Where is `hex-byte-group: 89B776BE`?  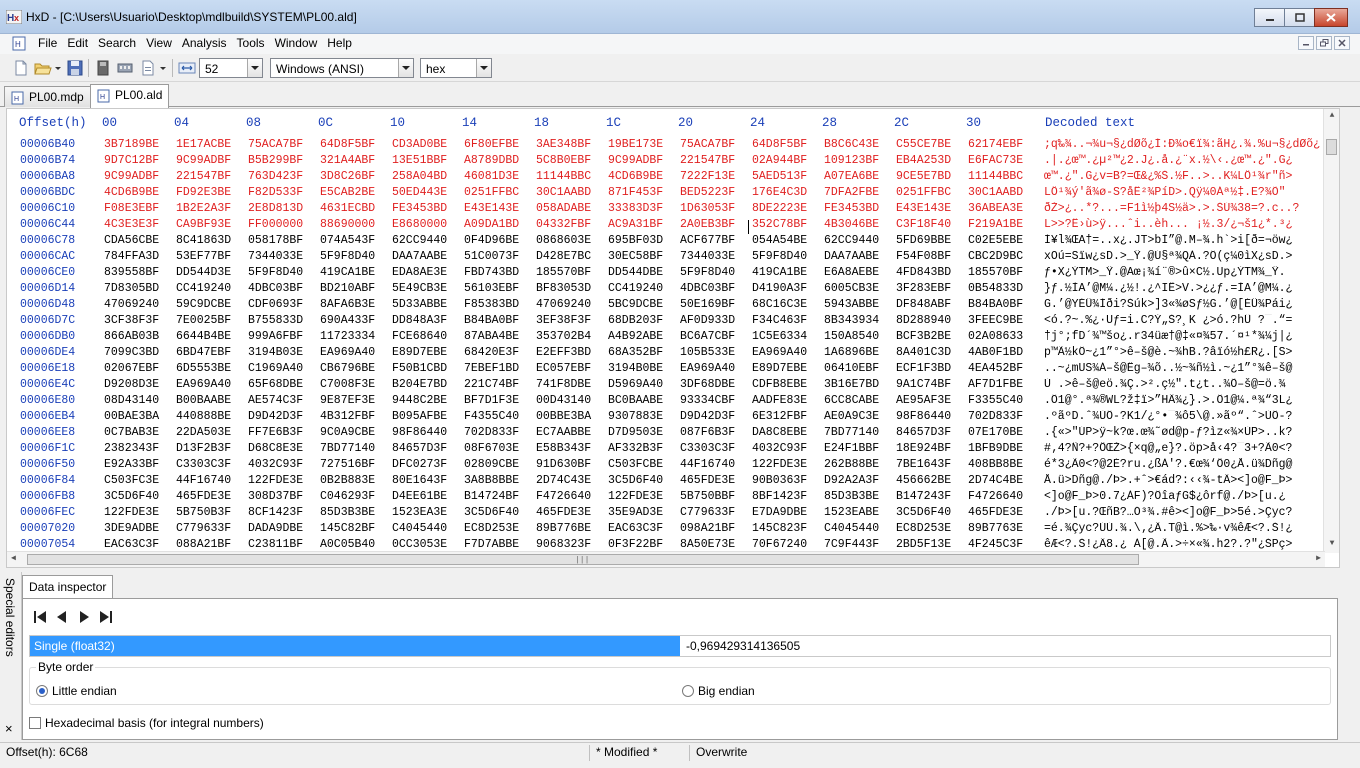
hex-byte-group: 89B776BE is located at coordinates (563, 528).